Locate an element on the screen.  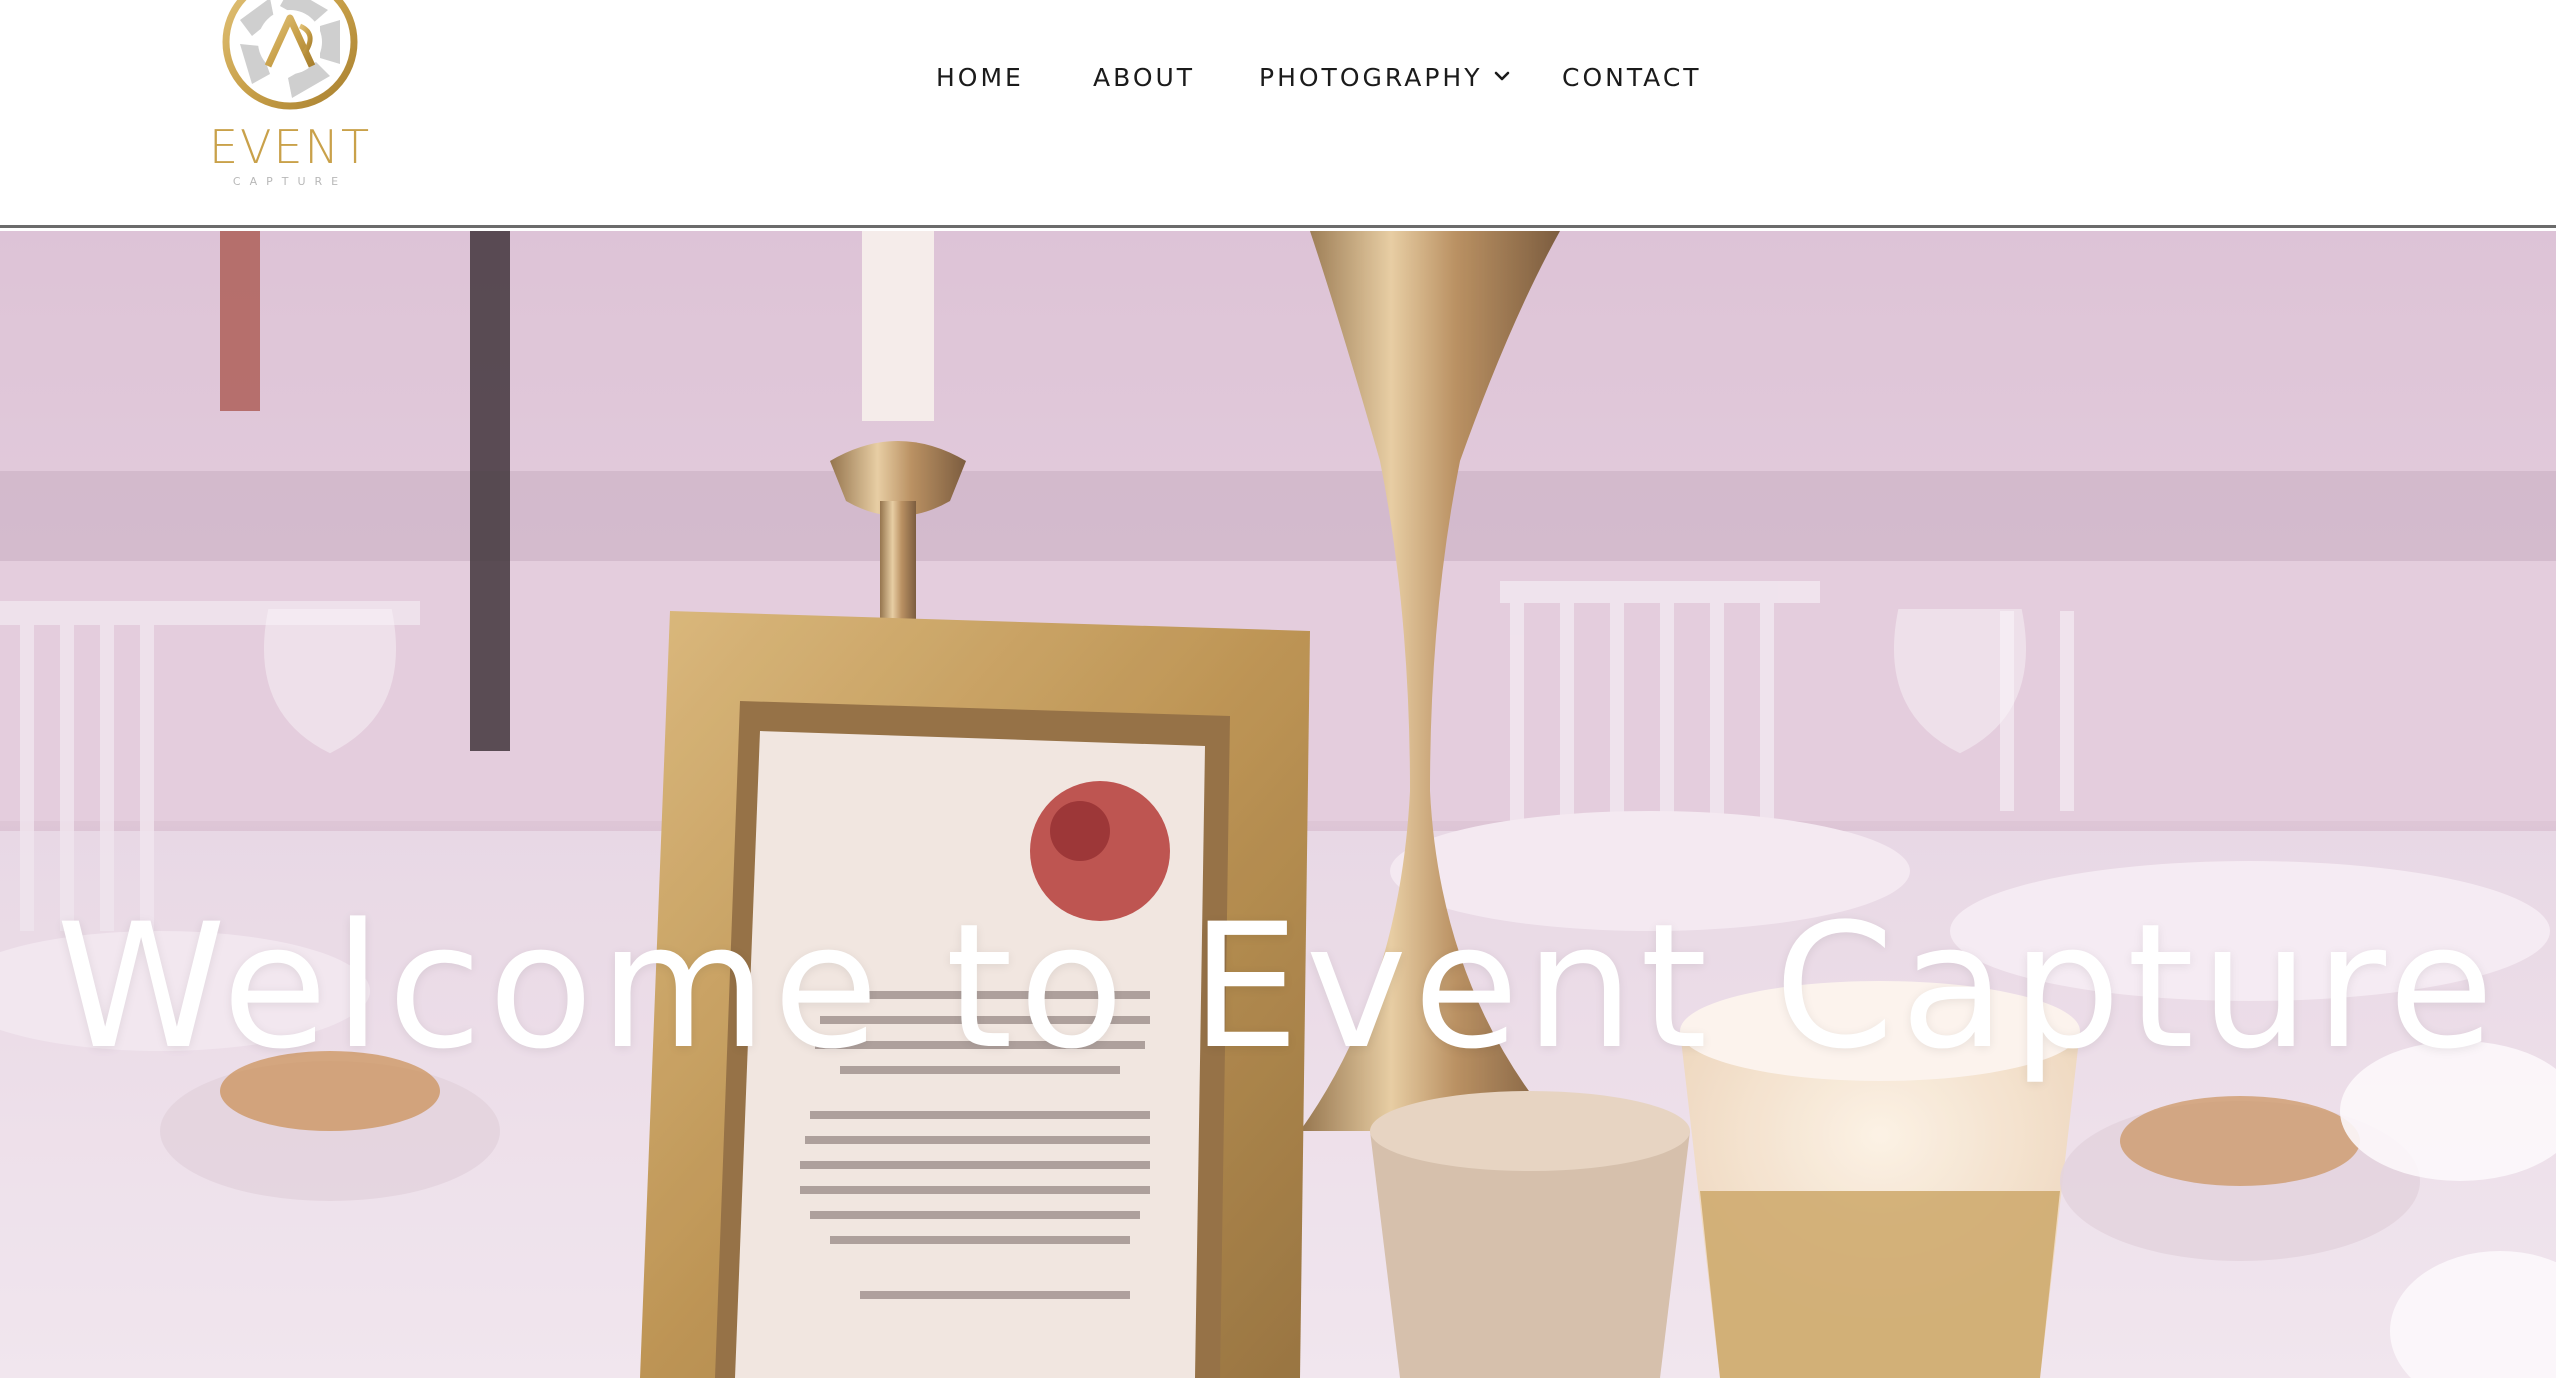
main-navigation: HOME ABOUT PHOTOGRAPHY CONTACT is located at coordinates (1278, 78).